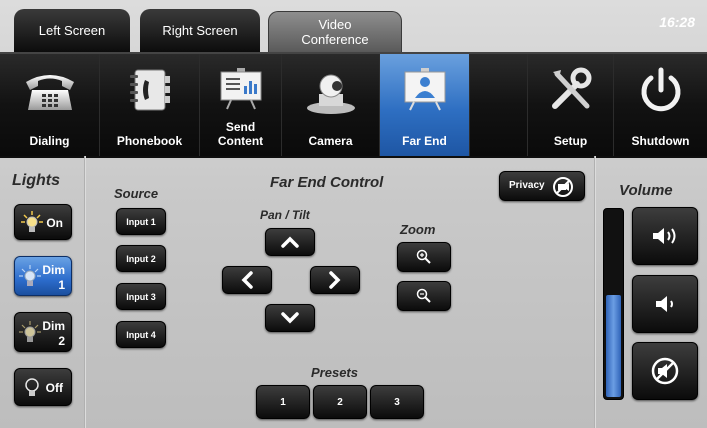 This screenshot has height=428, width=707. Describe the element at coordinates (61, 285) in the screenshot. I see `lights-dim1-sub: 1` at that location.